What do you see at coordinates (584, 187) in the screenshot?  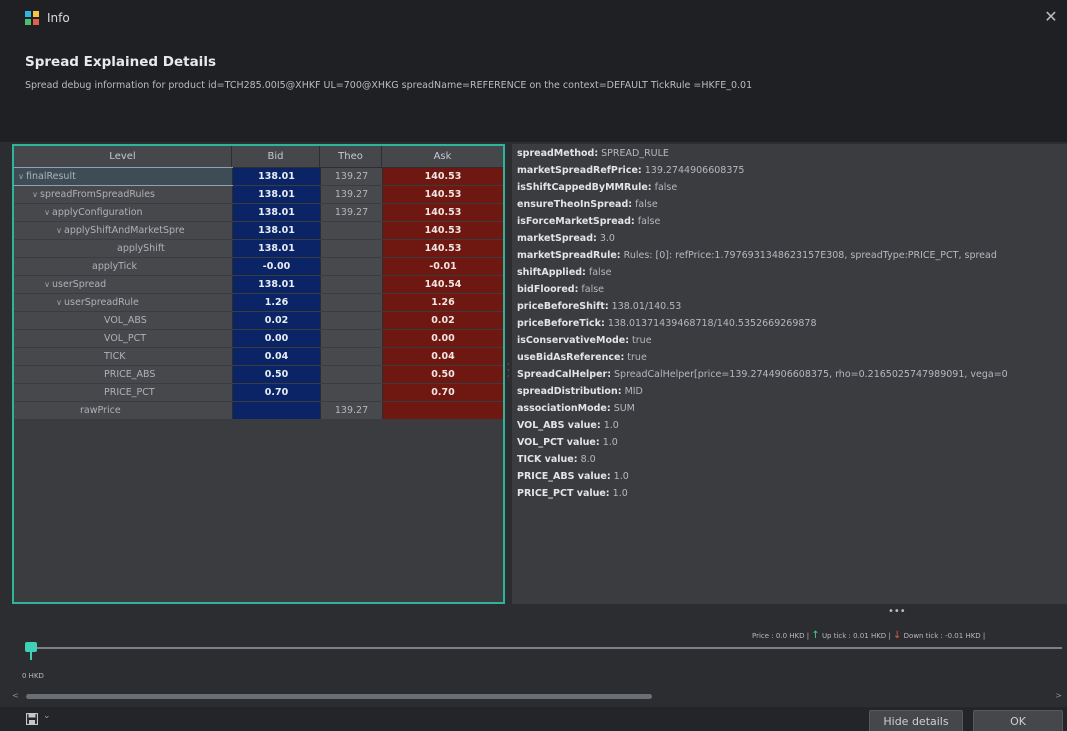 I see `detail-key: isShiftCappedByMMRule:` at bounding box center [584, 187].